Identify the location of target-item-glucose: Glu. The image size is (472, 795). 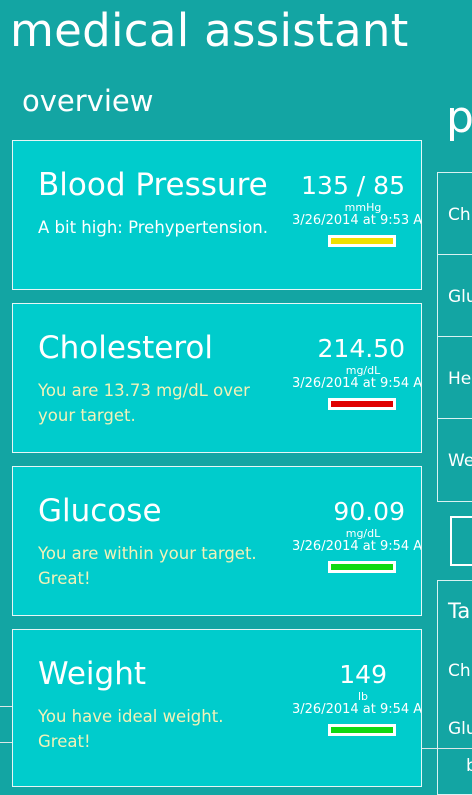
(460, 729).